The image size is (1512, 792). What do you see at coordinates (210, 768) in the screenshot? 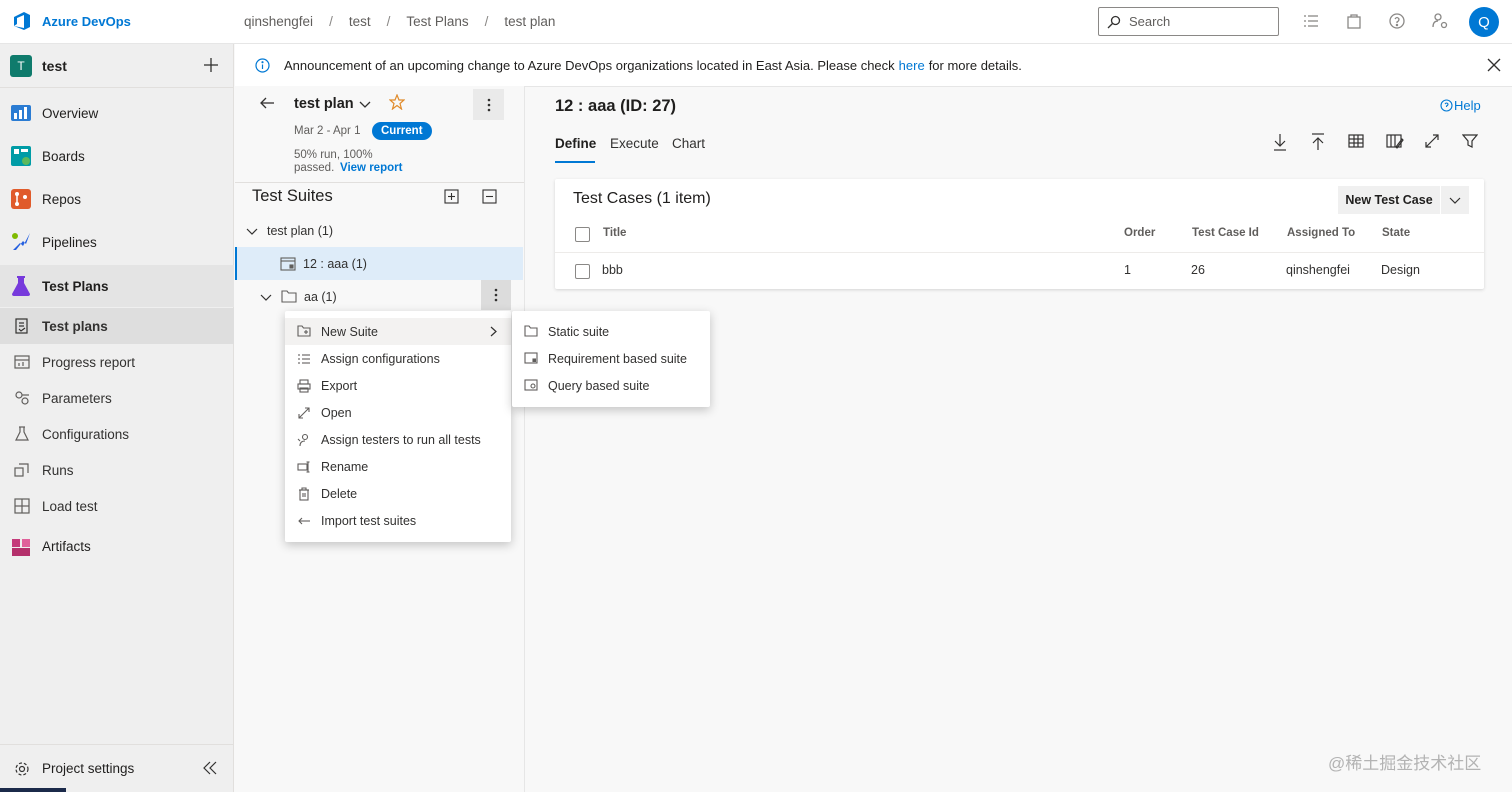
I see `collapse-nav-icon` at bounding box center [210, 768].